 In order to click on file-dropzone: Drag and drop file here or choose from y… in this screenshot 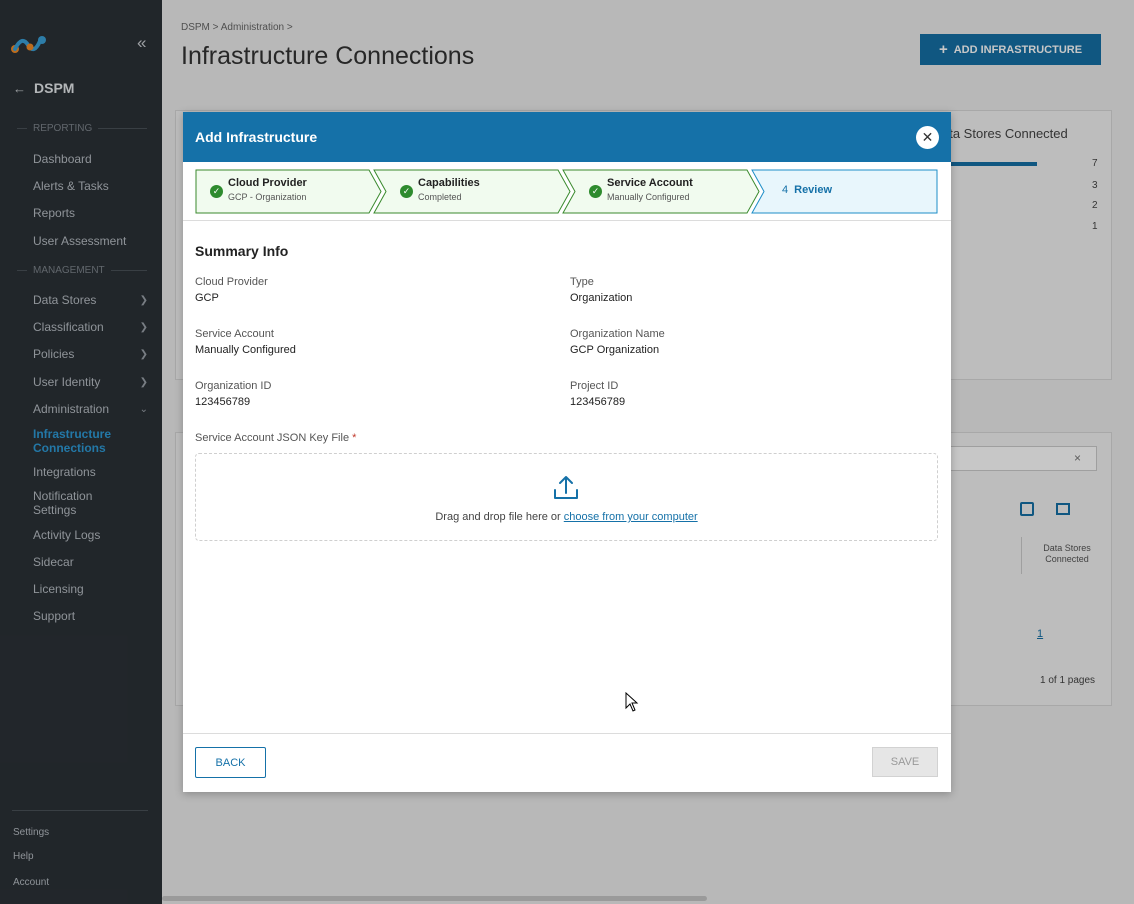, I will do `click(566, 497)`.